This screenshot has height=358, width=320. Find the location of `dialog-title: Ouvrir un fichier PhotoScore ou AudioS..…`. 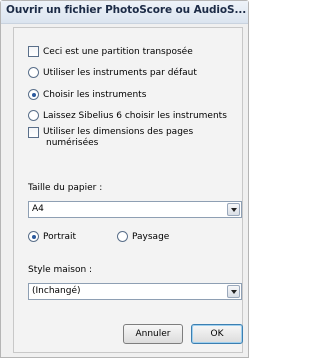

dialog-title: Ouvrir un fichier PhotoScore ou AudioS..… is located at coordinates (126, 10).